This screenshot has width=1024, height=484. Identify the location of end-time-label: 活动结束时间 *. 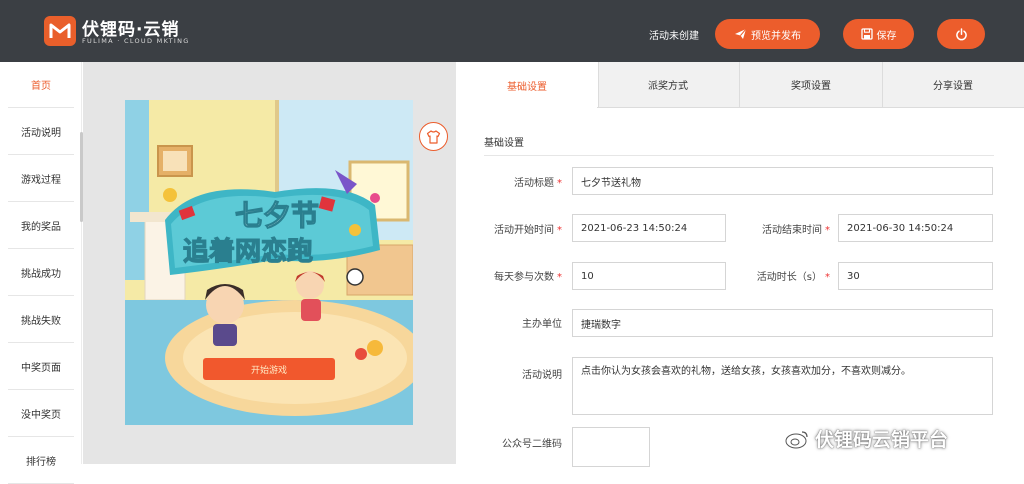
(796, 230).